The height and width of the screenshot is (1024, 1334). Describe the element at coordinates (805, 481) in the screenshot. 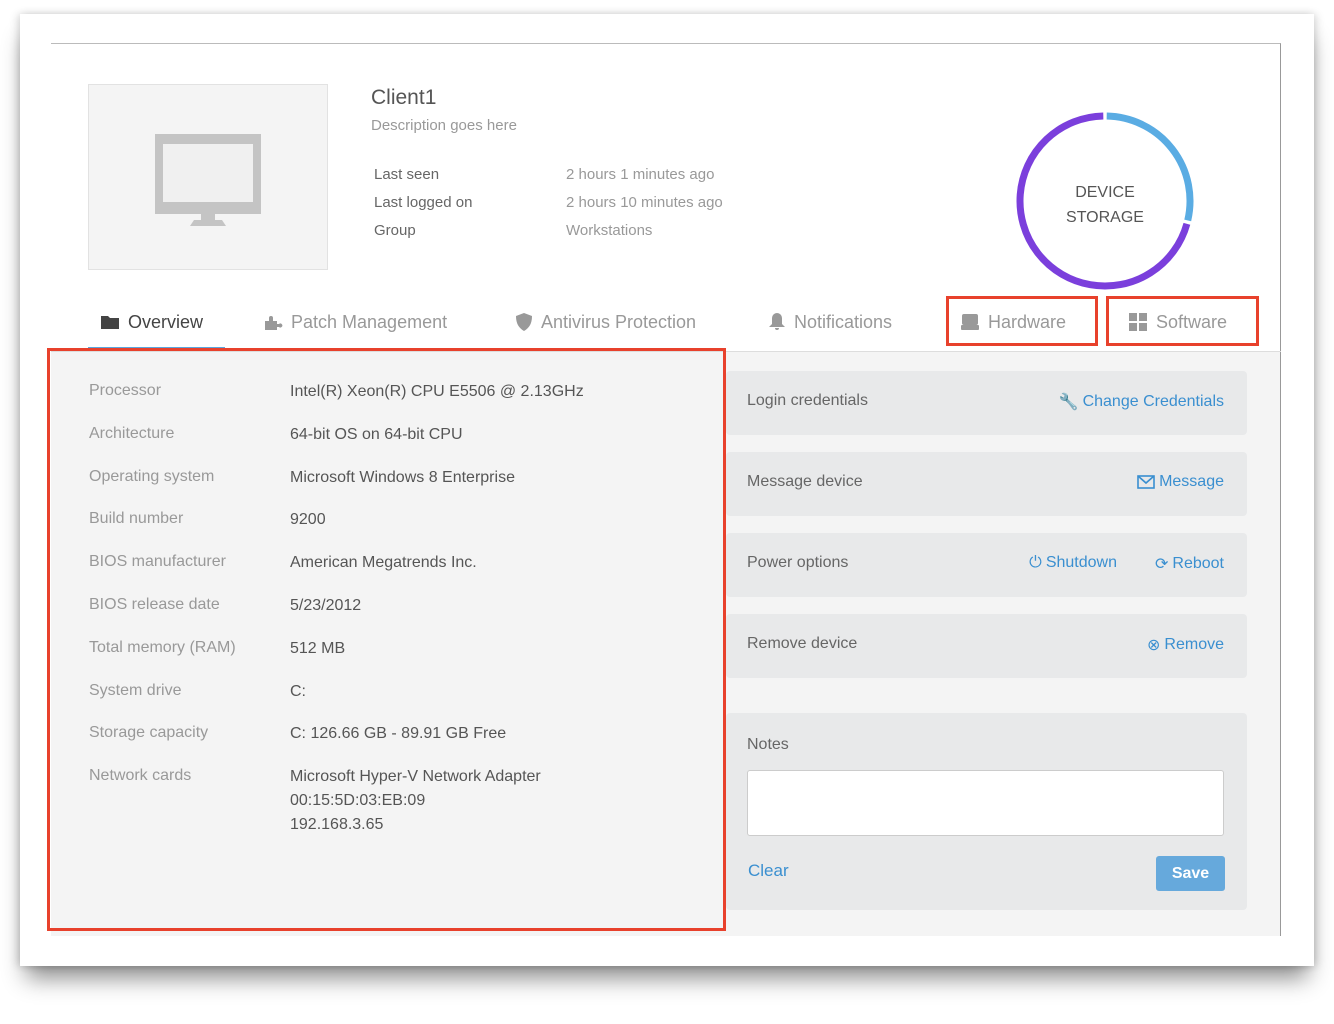

I see `card-title: Message device` at that location.